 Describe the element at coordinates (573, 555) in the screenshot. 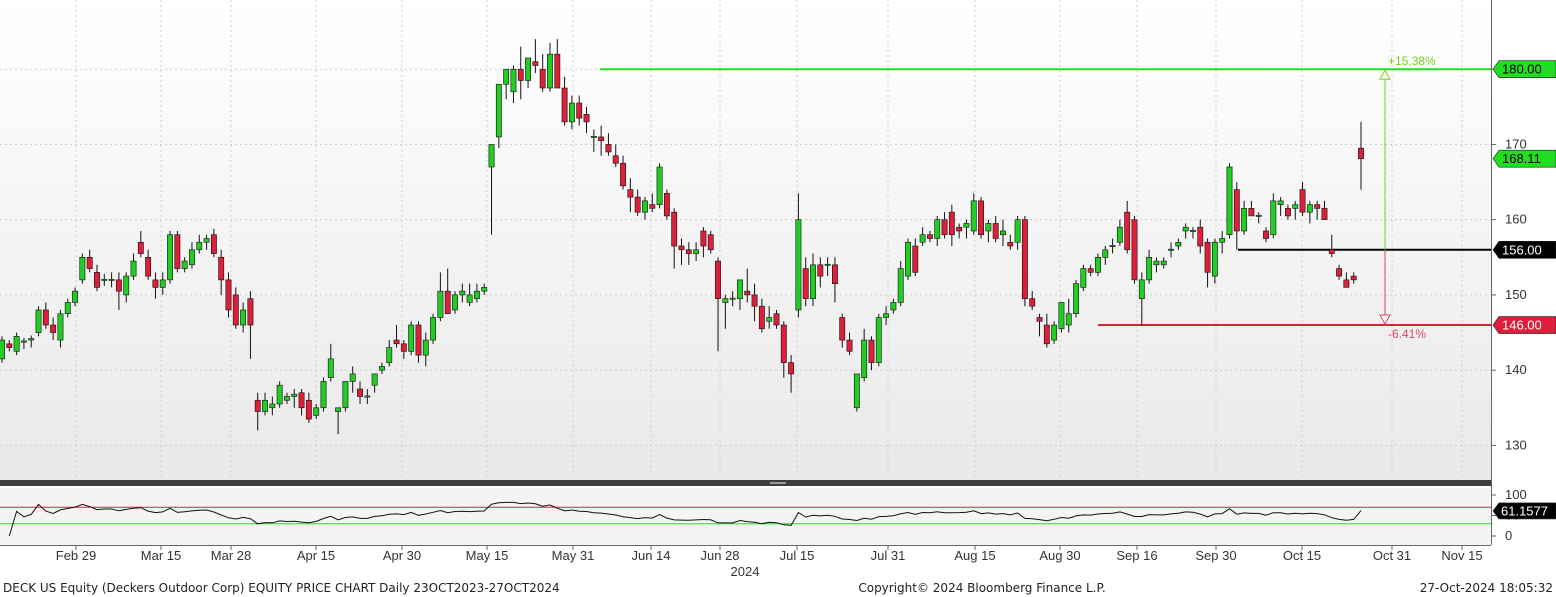

I see `x-tick-label: May 31` at that location.